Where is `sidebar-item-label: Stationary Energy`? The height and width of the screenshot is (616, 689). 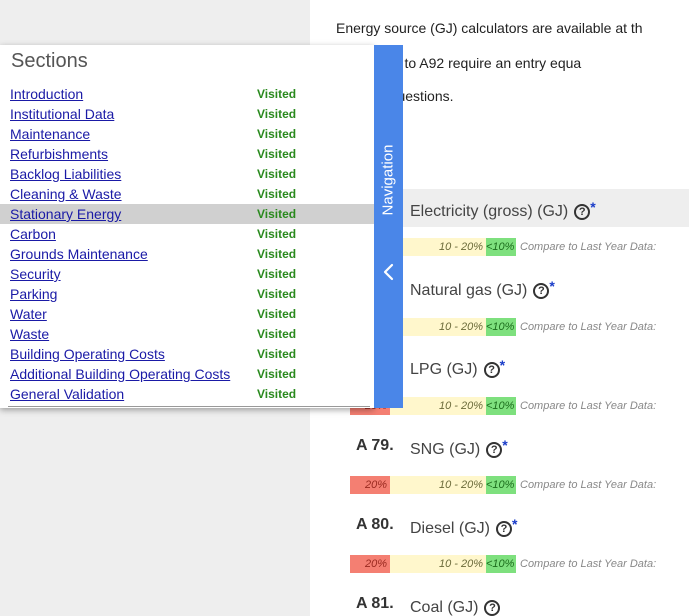
sidebar-item-label: Stationary Energy is located at coordinates (131, 214).